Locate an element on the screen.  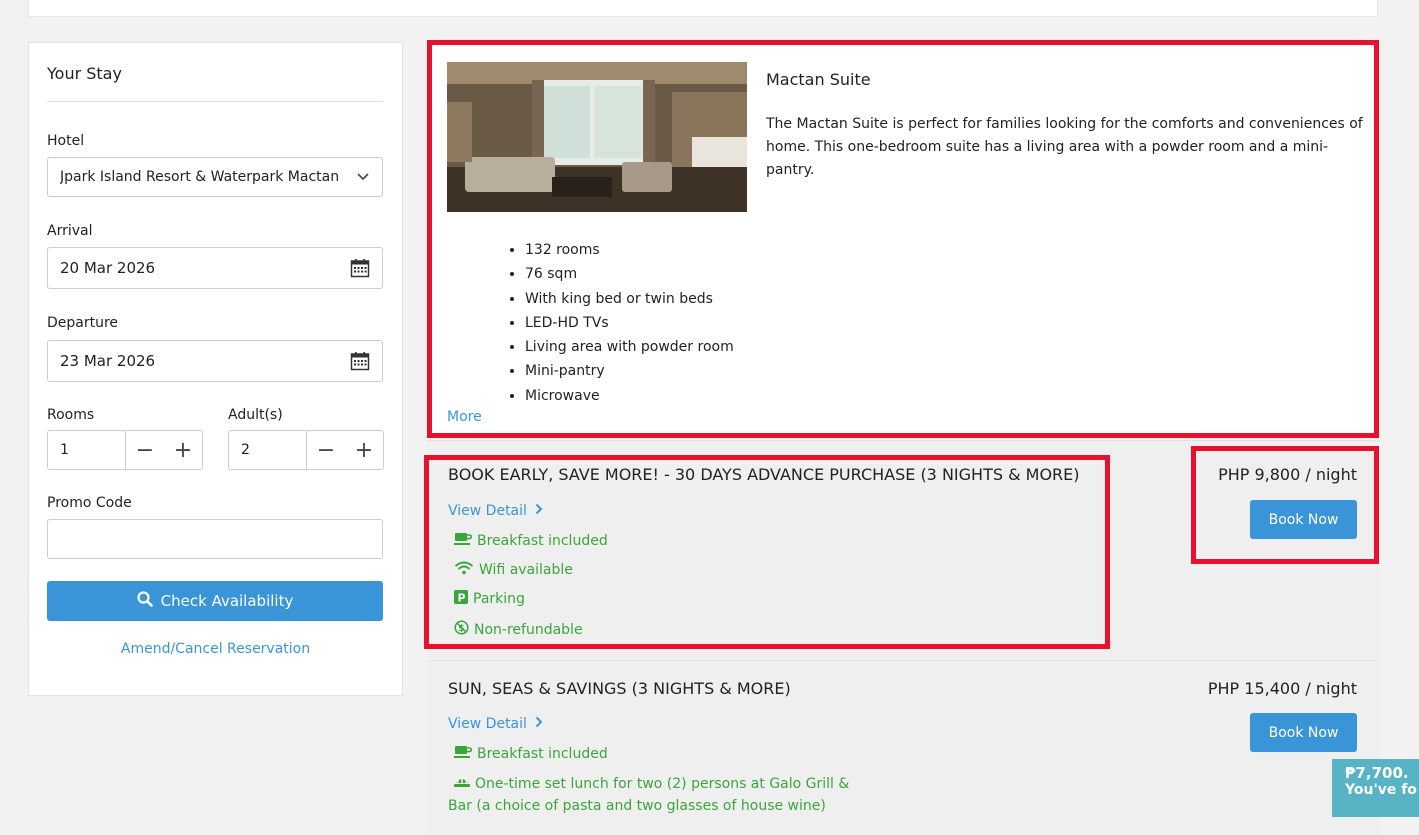
departure-date-value: 23 Mar 2026 is located at coordinates (108, 361).